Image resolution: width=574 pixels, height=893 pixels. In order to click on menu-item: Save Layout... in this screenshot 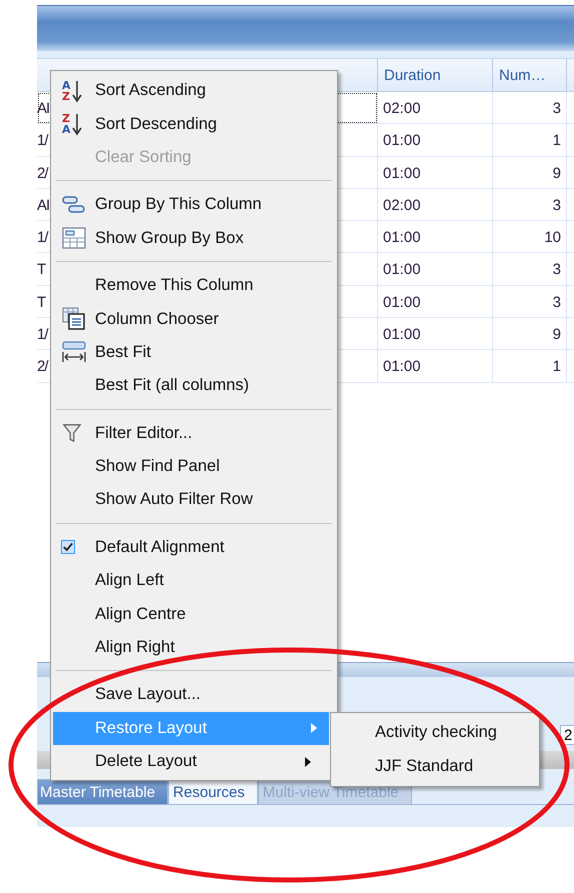, I will do `click(194, 695)`.